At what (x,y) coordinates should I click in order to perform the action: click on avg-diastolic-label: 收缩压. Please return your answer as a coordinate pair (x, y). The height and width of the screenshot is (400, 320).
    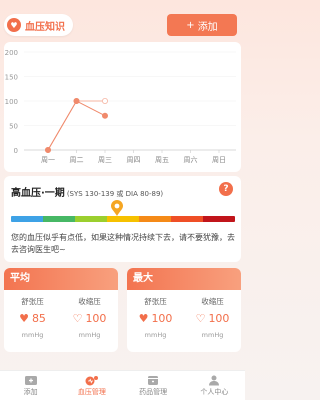
    Looking at the image, I should click on (89, 301).